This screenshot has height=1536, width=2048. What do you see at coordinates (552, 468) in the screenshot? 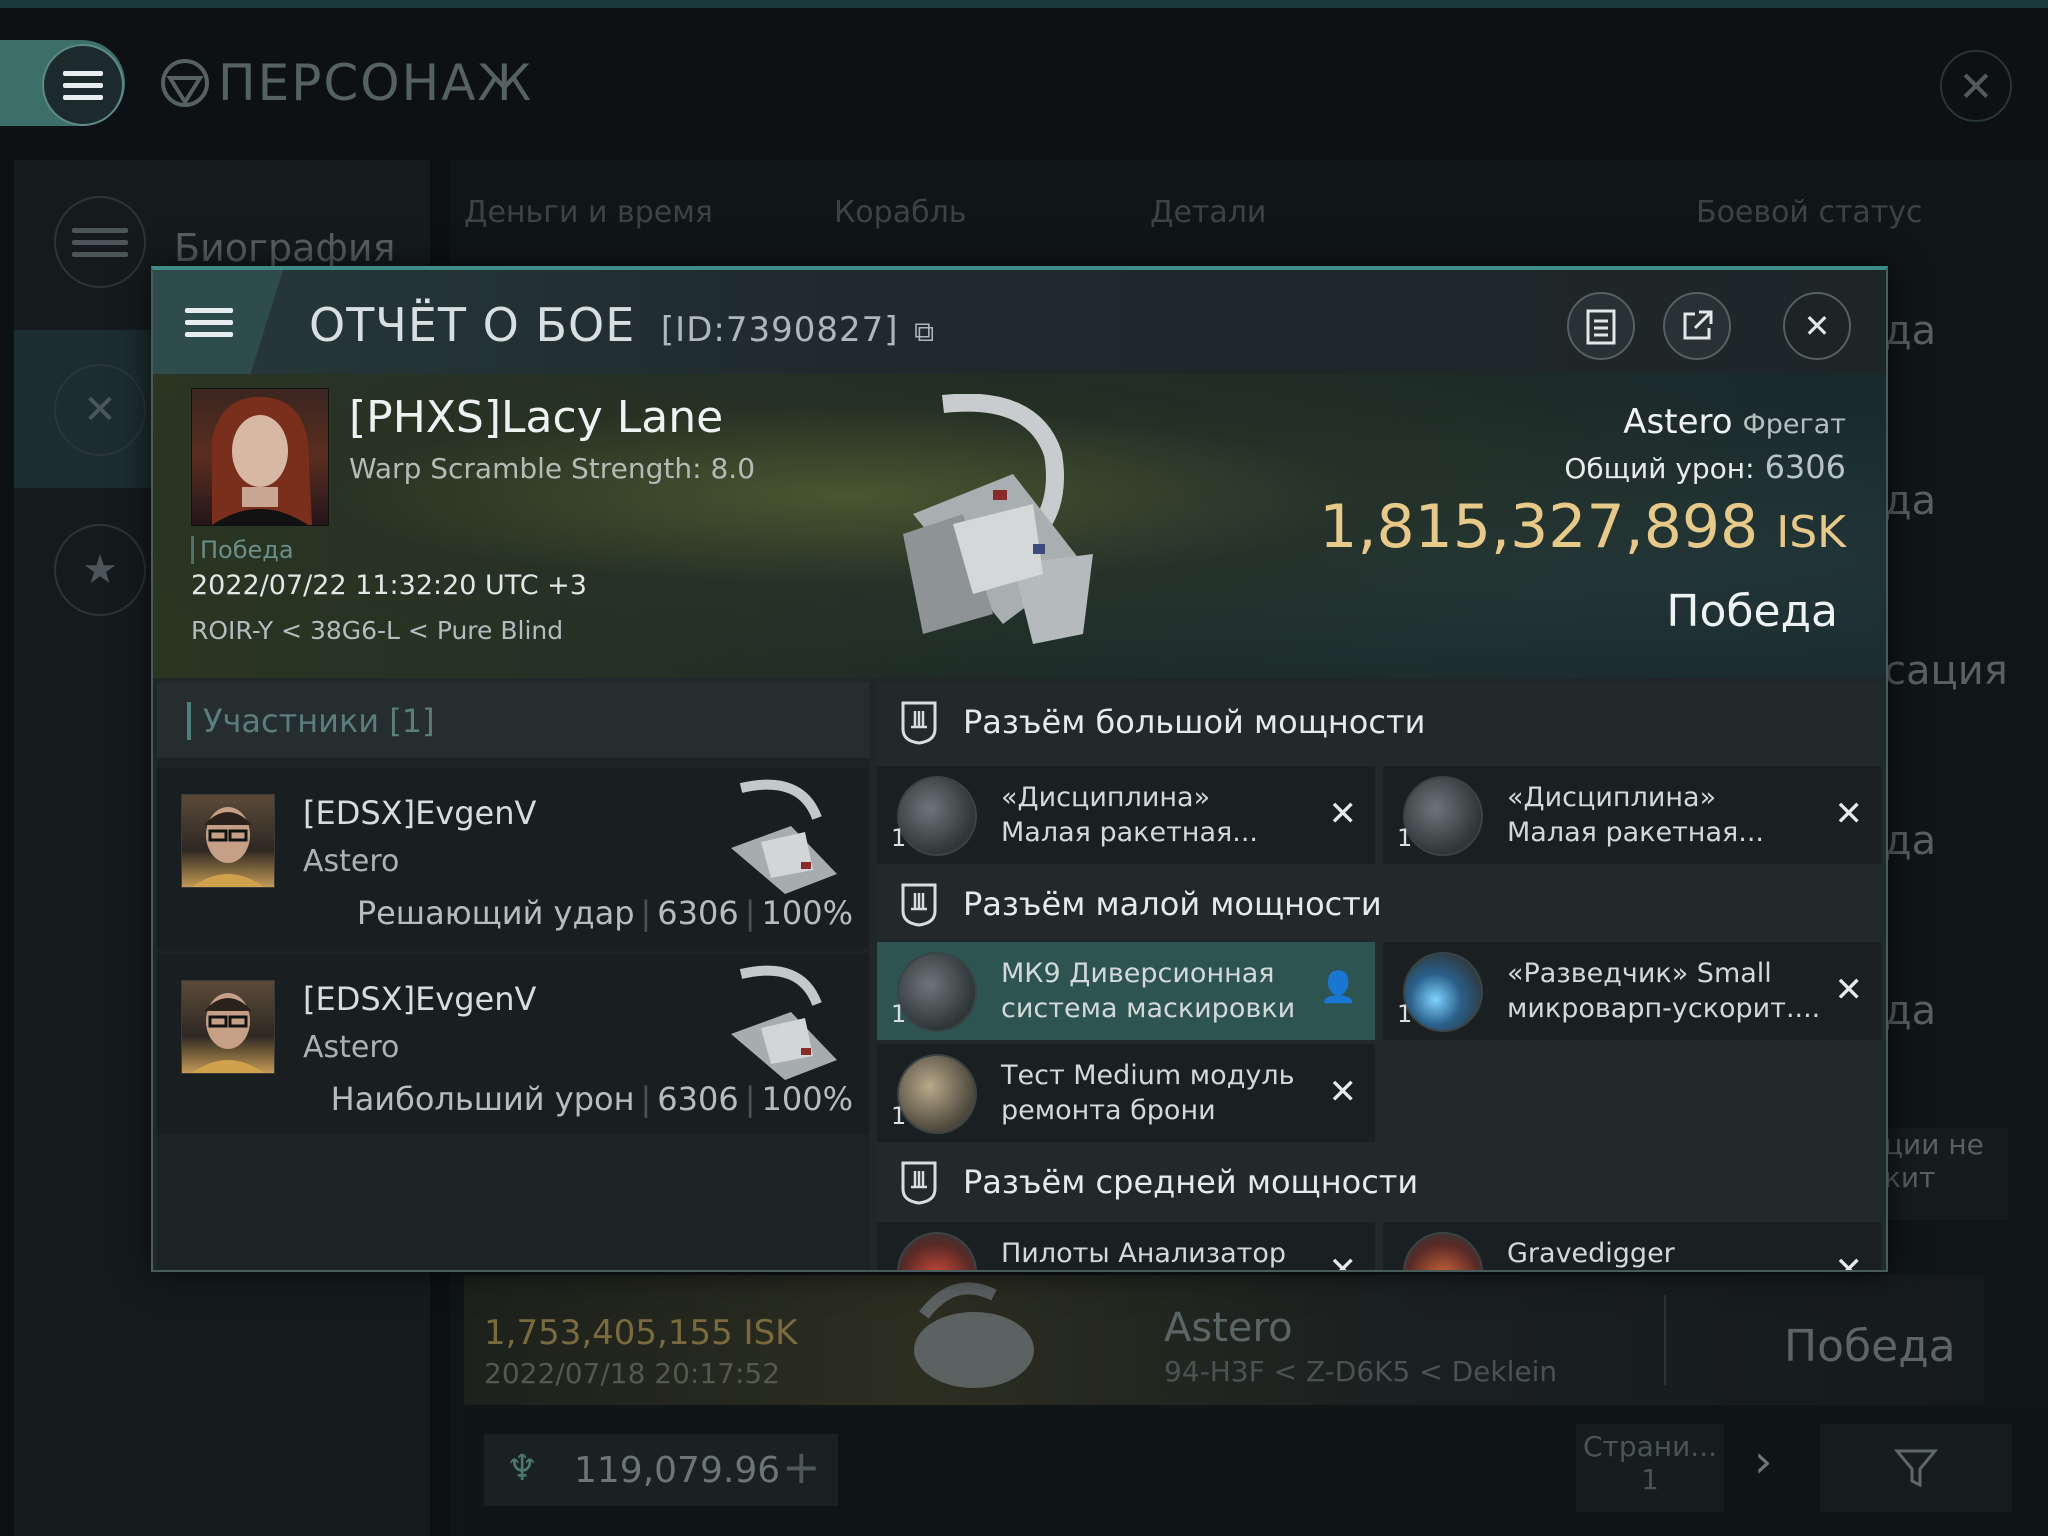
I see `warp-scramble-strength: Warp Scramble Strength: 8.0` at bounding box center [552, 468].